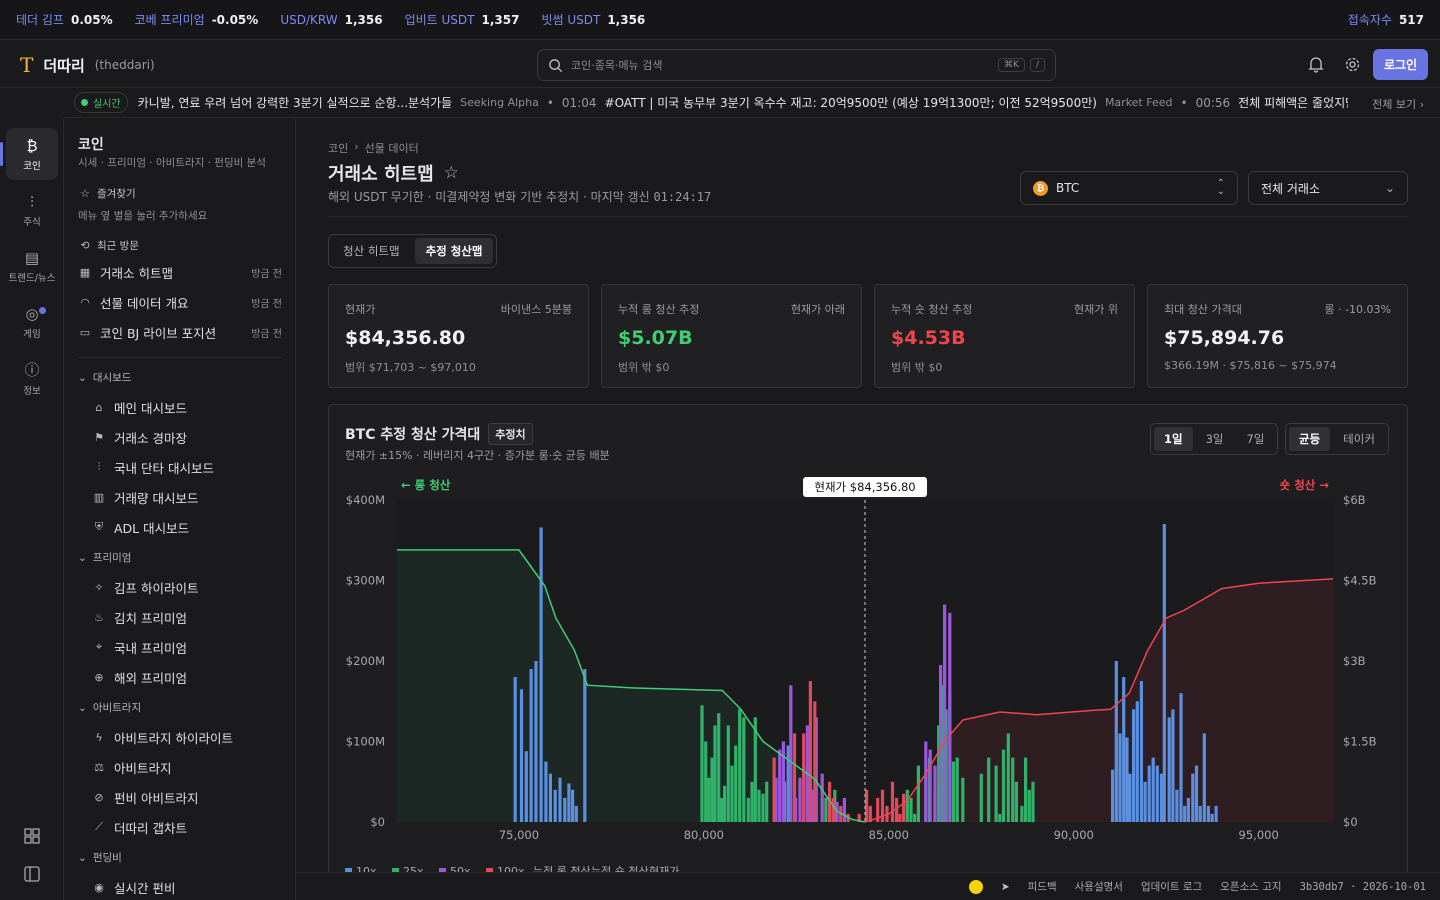 This screenshot has height=900, width=1440. Describe the element at coordinates (180, 332) in the screenshot. I see `recent-item: ▭ 코인 BJ 라이브 포지션 방금 전` at that location.